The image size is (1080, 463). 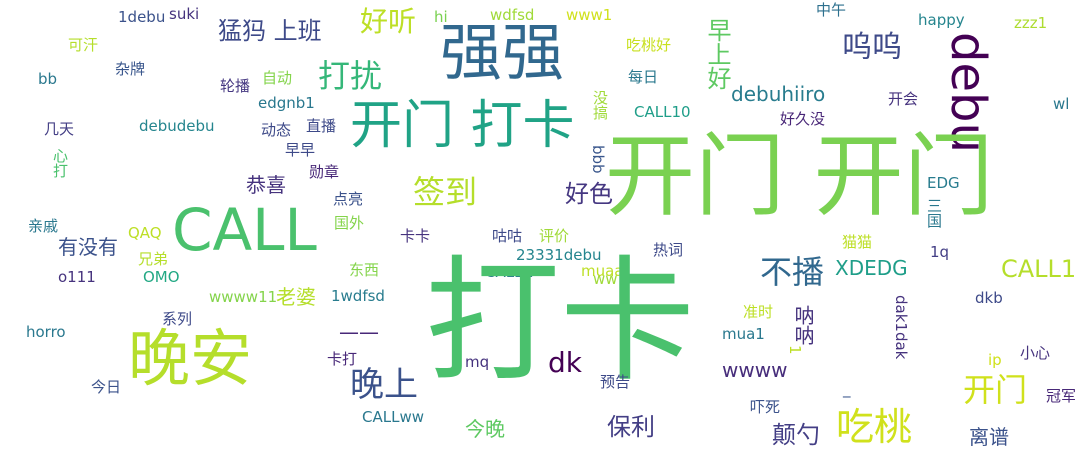 What do you see at coordinates (755, 370) in the screenshot?
I see `word-wwww: wwww` at bounding box center [755, 370].